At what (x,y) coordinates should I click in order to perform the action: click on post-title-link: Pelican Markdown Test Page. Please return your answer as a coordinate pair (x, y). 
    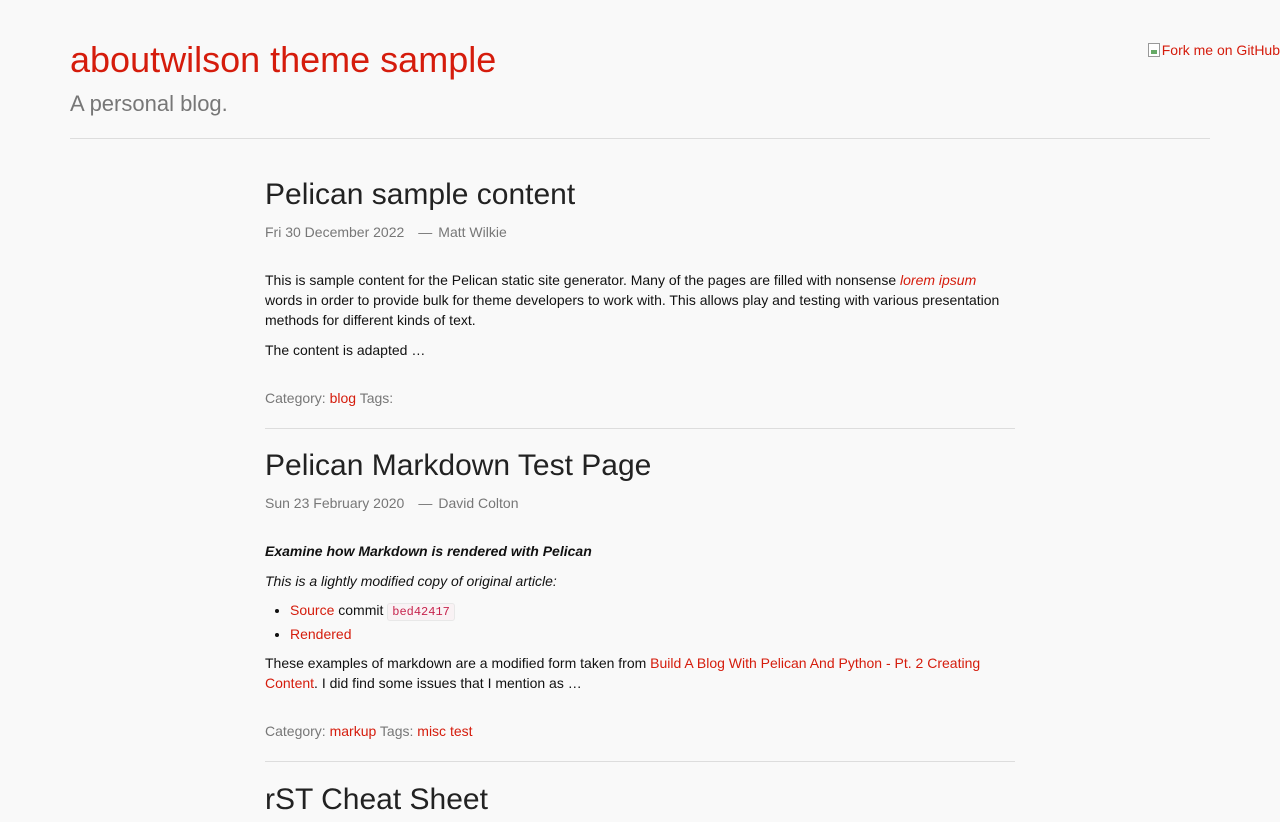
    Looking at the image, I should click on (458, 465).